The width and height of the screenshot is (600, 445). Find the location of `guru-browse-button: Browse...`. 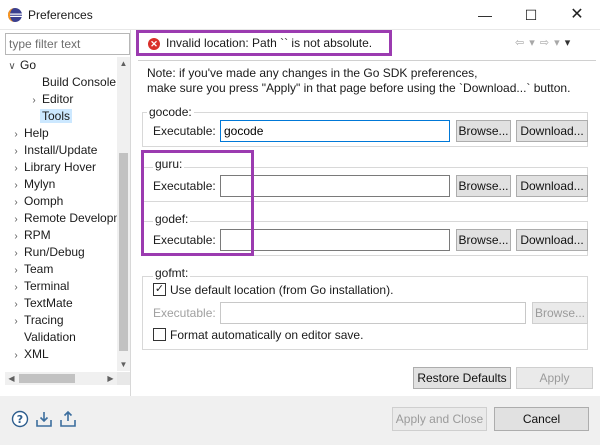

guru-browse-button: Browse... is located at coordinates (483, 186).